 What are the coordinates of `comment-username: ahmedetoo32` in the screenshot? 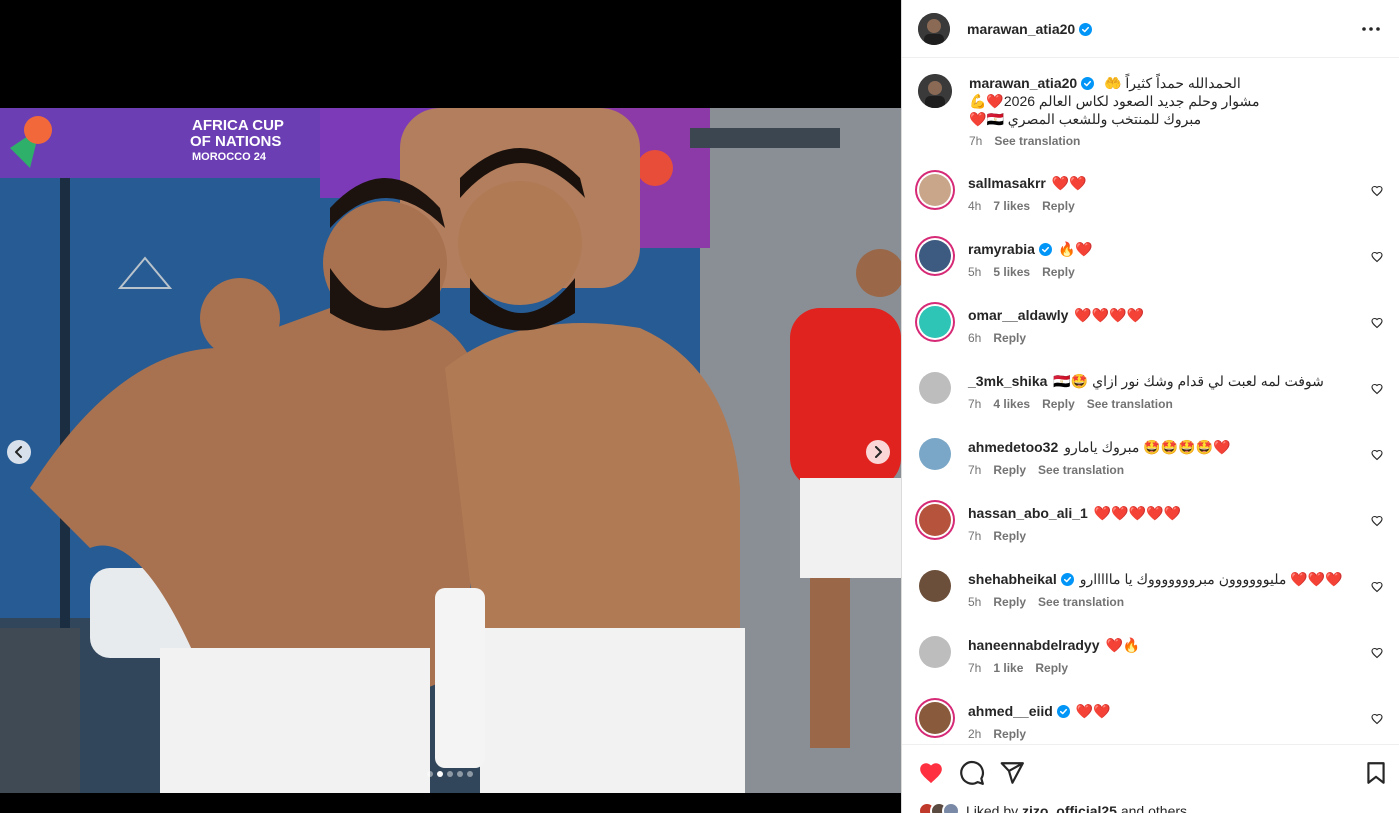 It's located at (1013, 447).